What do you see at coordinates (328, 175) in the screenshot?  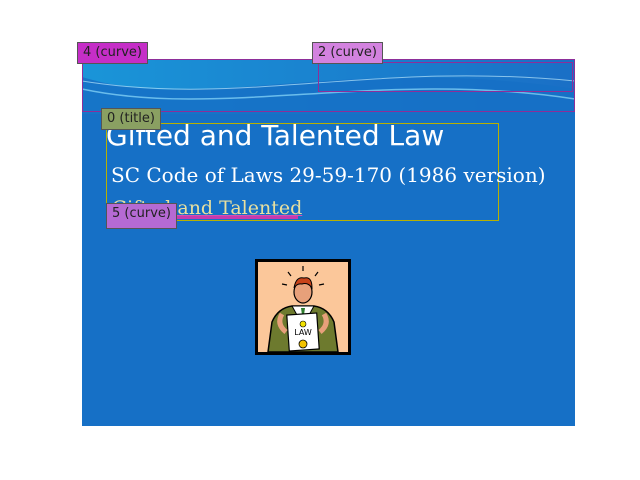 I see `slide-subtitle: SC Code of Laws 29-59-170 (1986 version)` at bounding box center [328, 175].